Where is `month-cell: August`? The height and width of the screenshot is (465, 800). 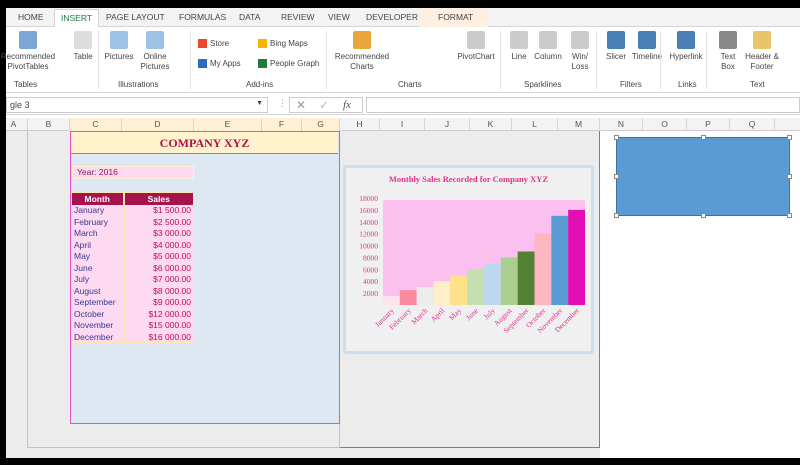 month-cell: August is located at coordinates (98, 291).